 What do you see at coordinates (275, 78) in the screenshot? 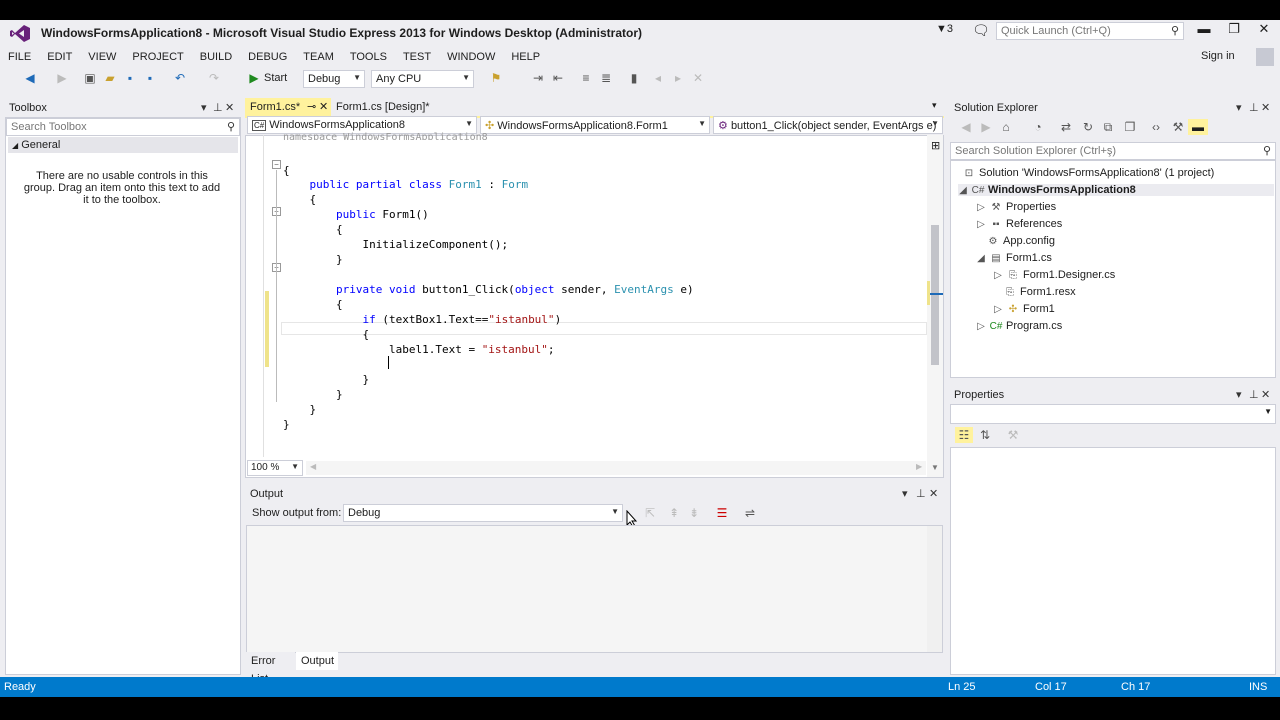
I see `start-button: Start` at bounding box center [275, 78].